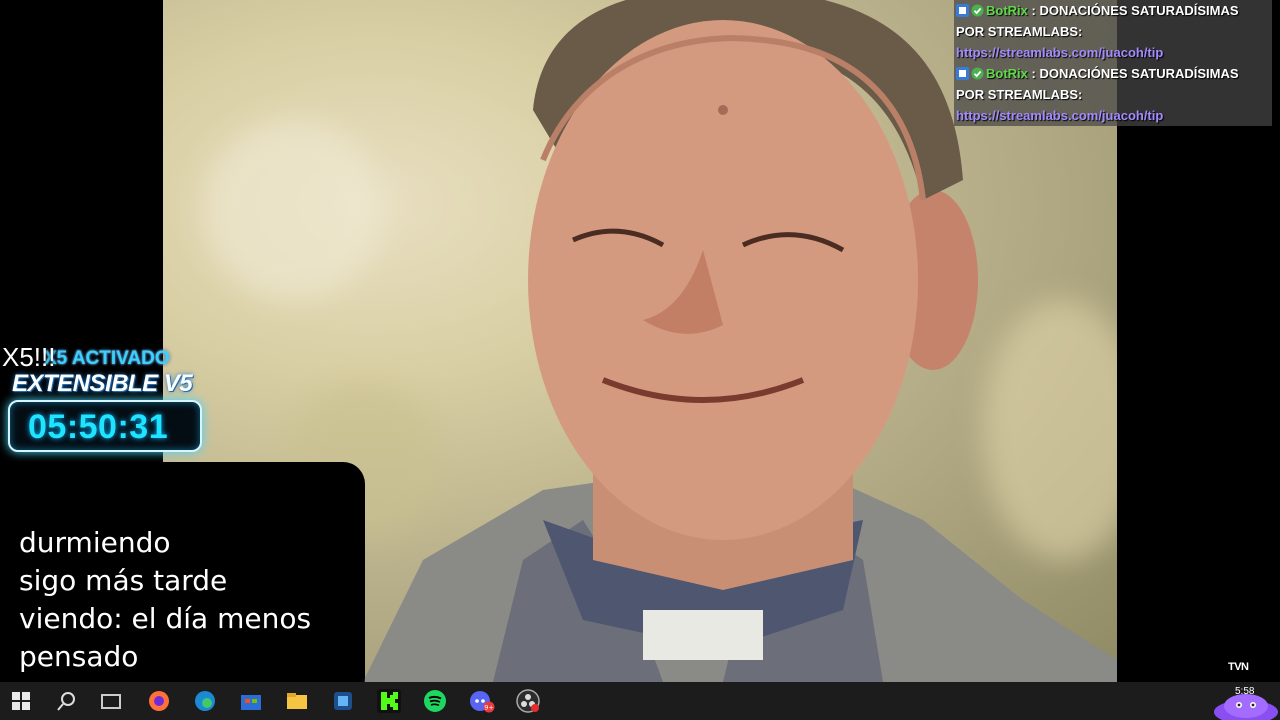  Describe the element at coordinates (111, 701) in the screenshot. I see `task-view-icon` at that location.